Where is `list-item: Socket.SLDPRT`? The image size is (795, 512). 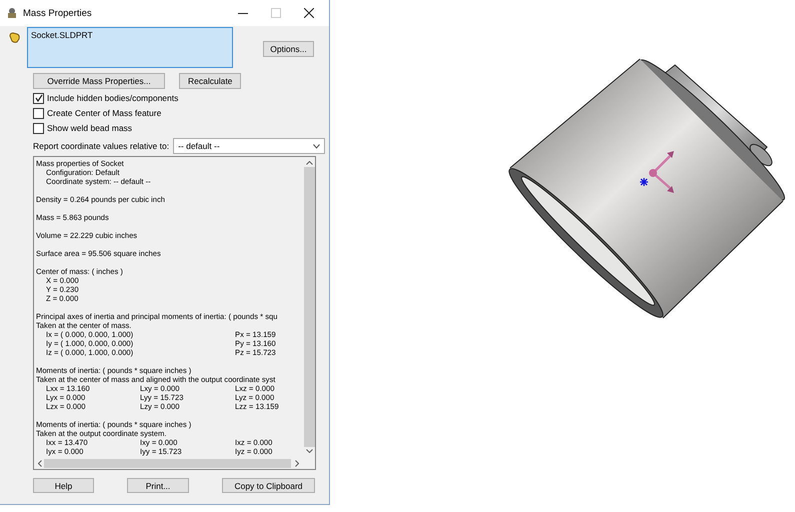 list-item: Socket.SLDPRT is located at coordinates (130, 35).